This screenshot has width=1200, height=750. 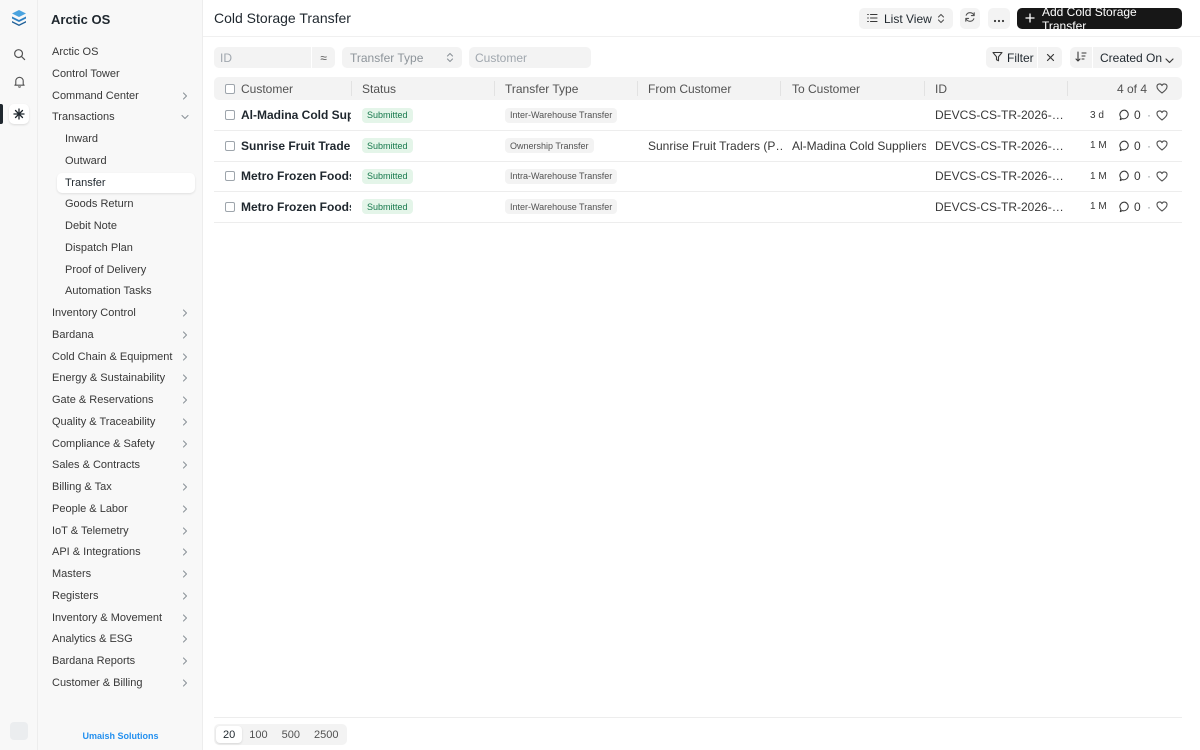 I want to click on sidebar-item-energy-and-sustainability: Energy & Sustainability, so click(x=120, y=378).